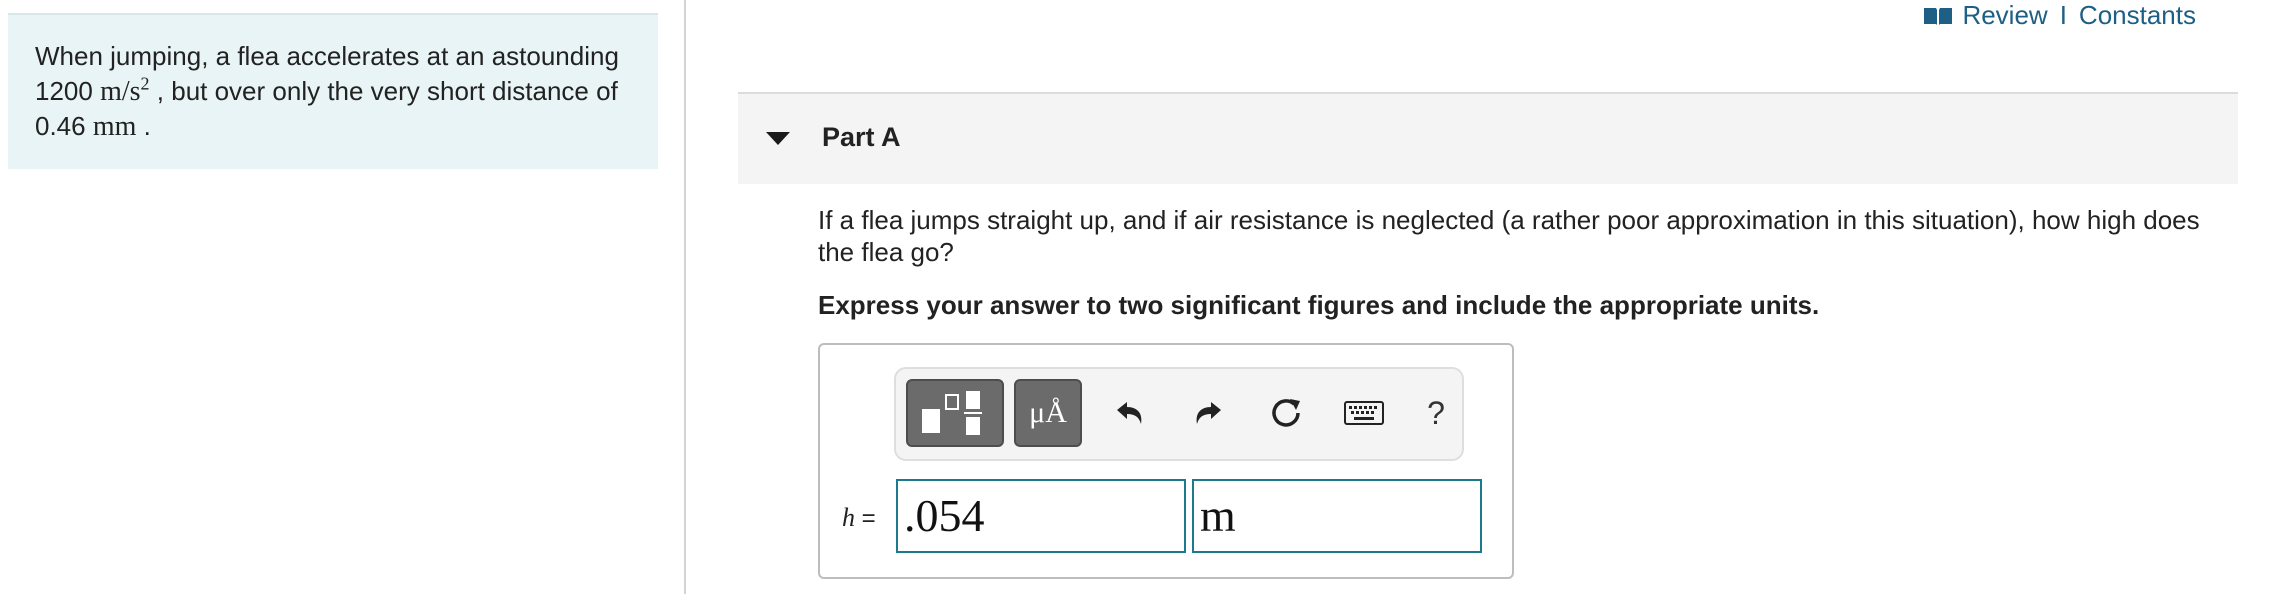 The width and height of the screenshot is (2280, 594). I want to click on reset-button, so click(1286, 413).